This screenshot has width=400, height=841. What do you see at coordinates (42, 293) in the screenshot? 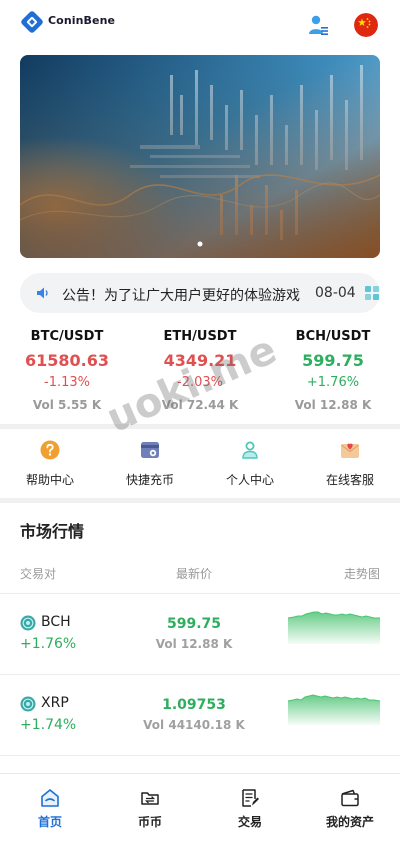
I see `speaker-icon` at bounding box center [42, 293].